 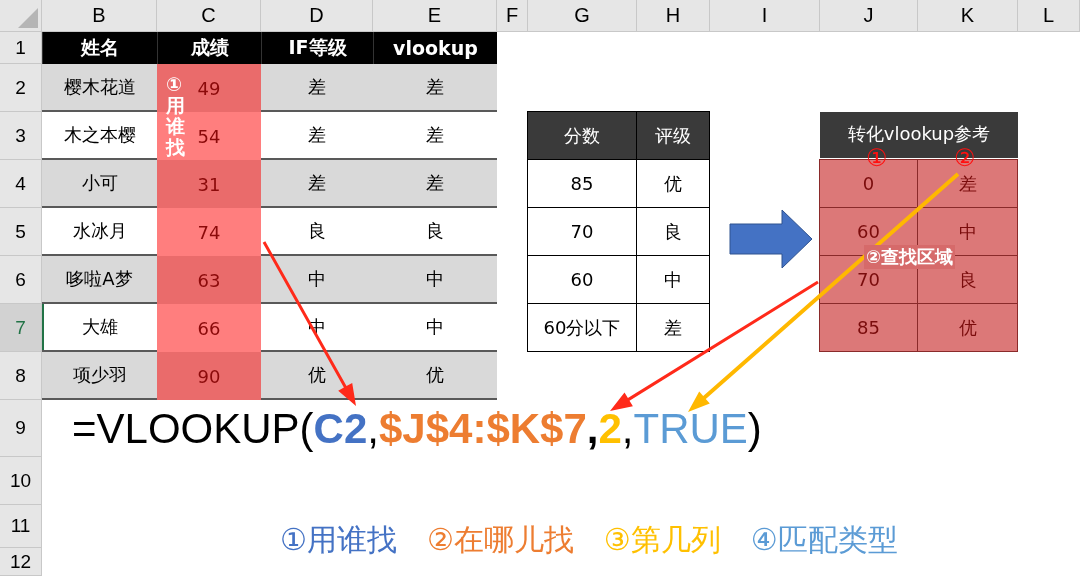 I want to click on row-header: 12, so click(x=21, y=562).